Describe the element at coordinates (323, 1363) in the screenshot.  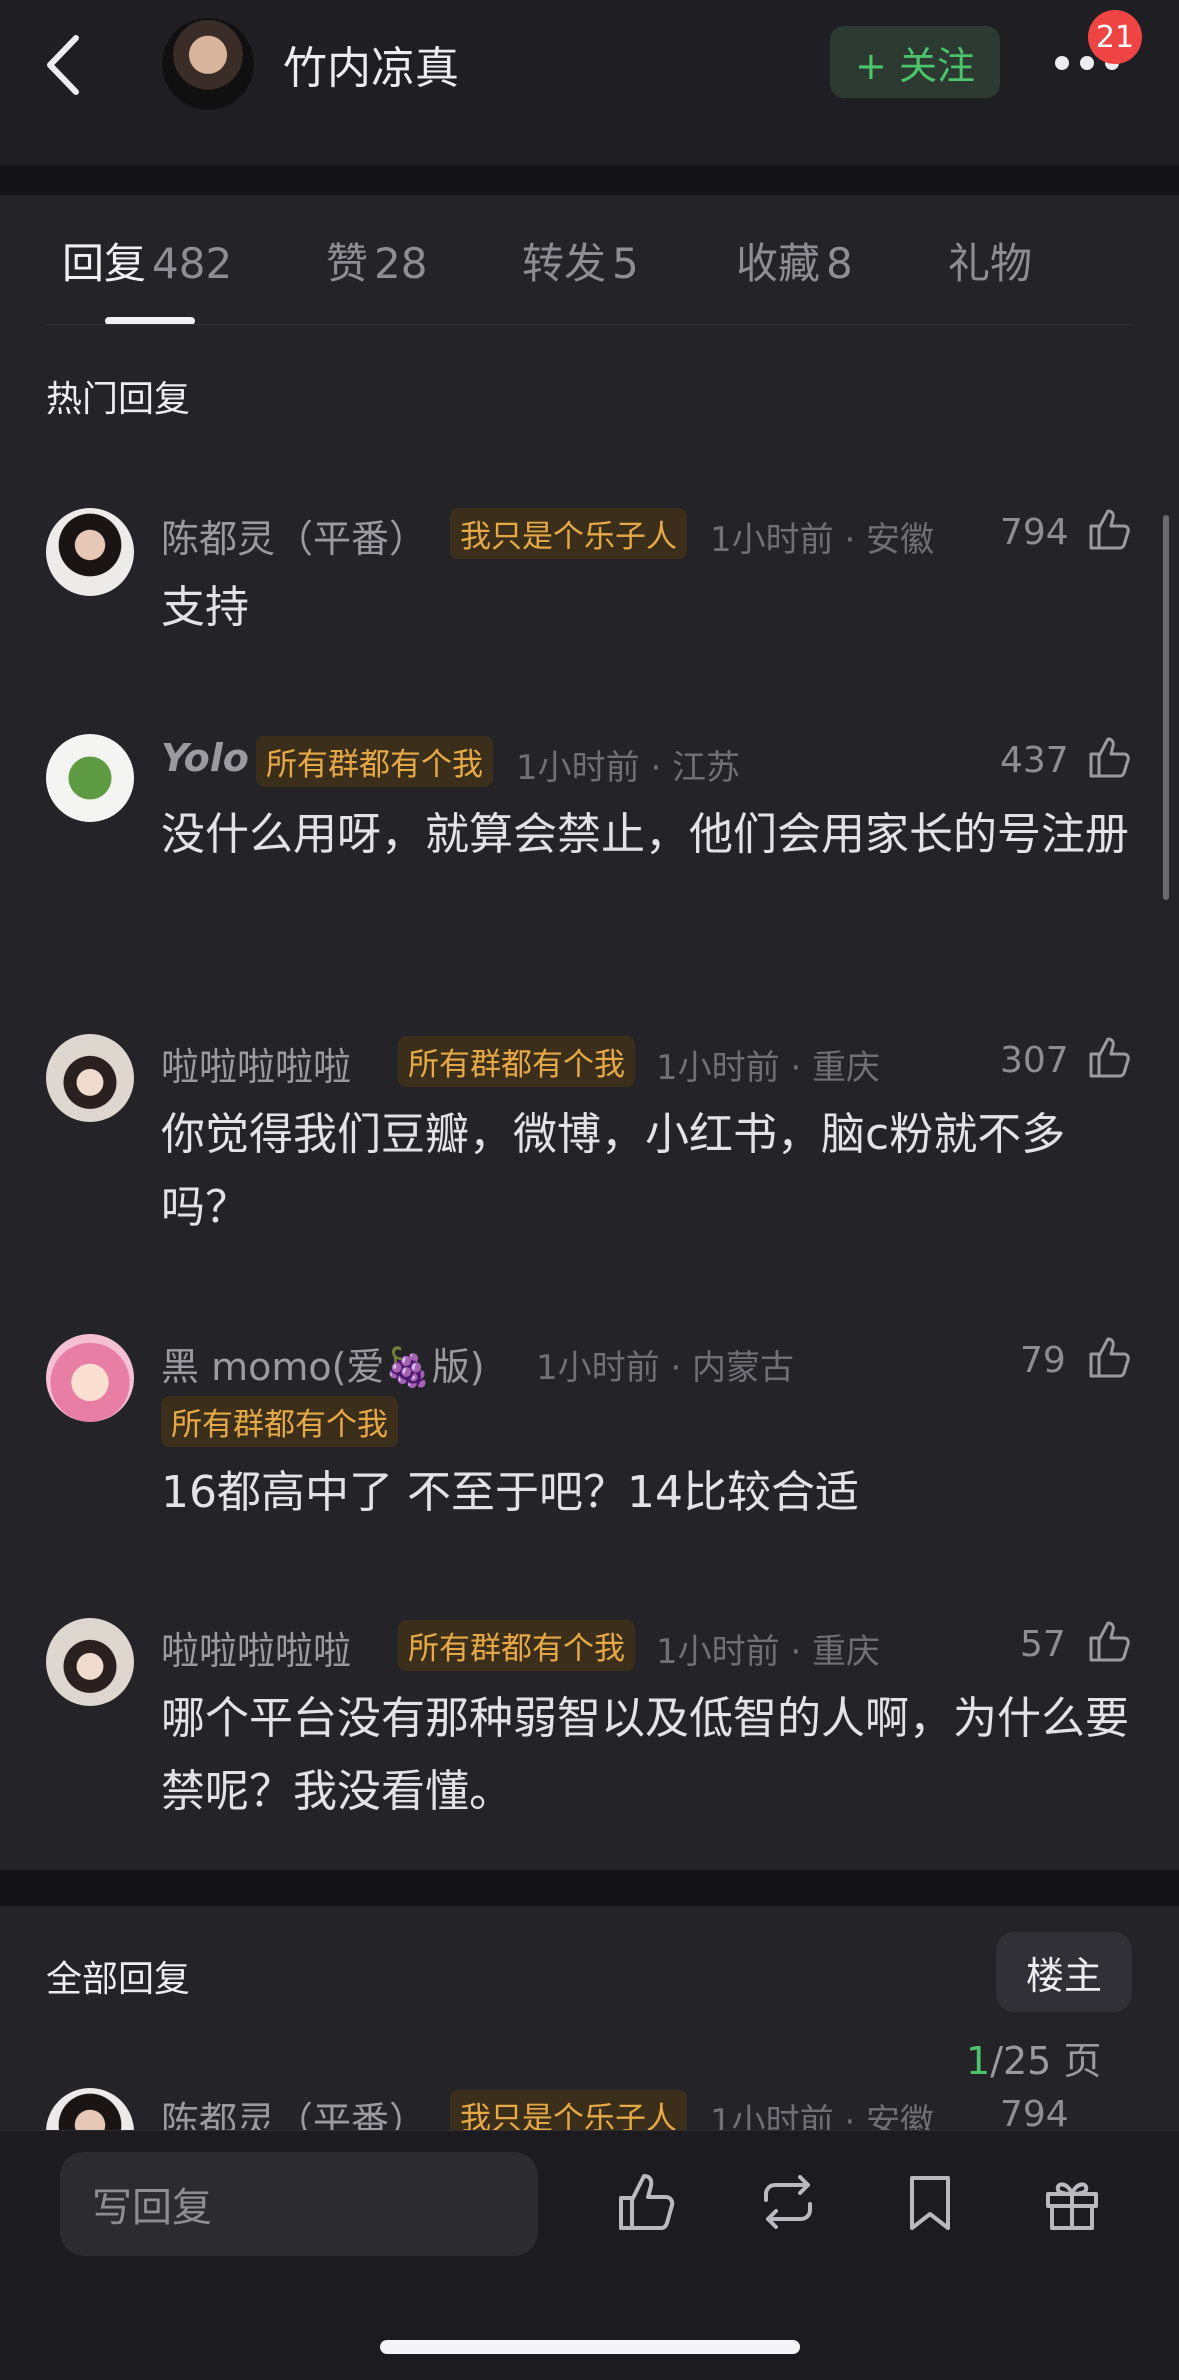
I see `comment-username: 黑 momo(爱🍇版)` at that location.